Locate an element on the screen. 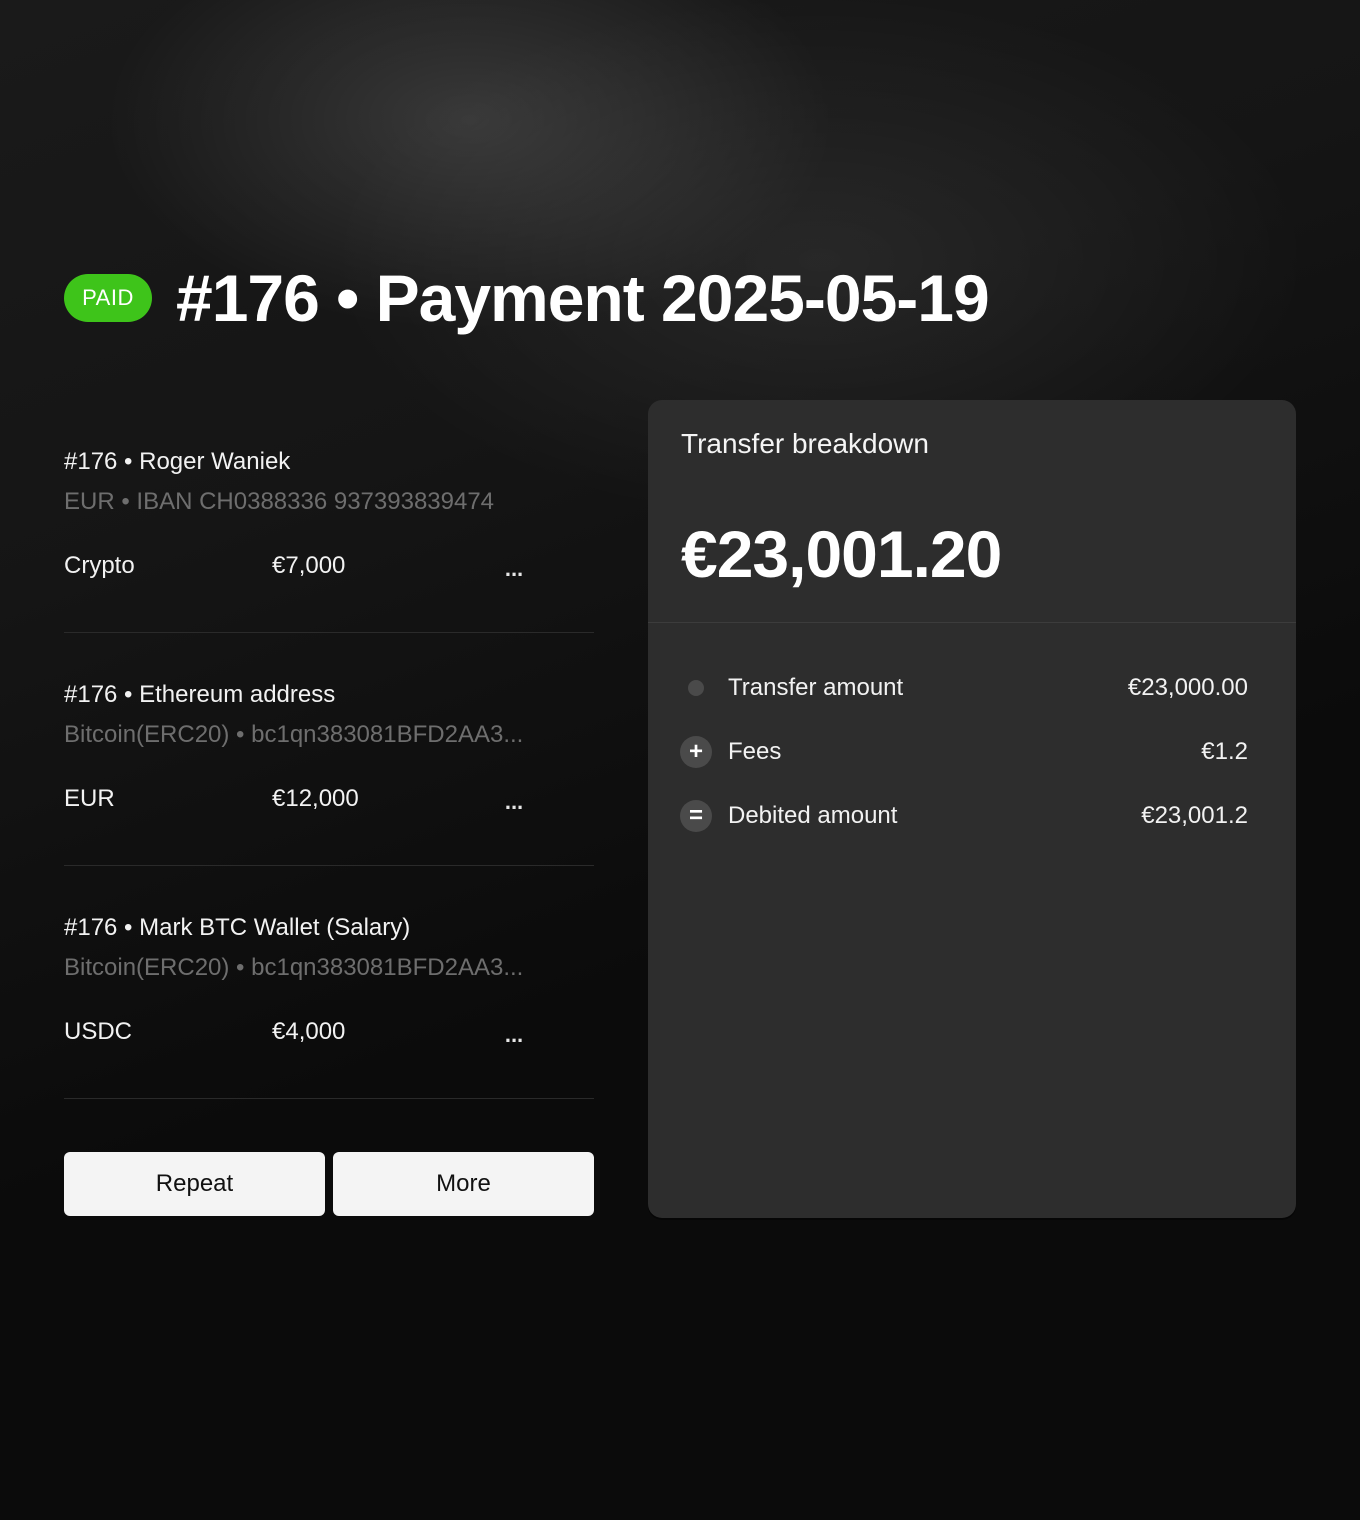 Image resolution: width=1360 pixels, height=1520 pixels. recipient-amount: €12,000 is located at coordinates (315, 798).